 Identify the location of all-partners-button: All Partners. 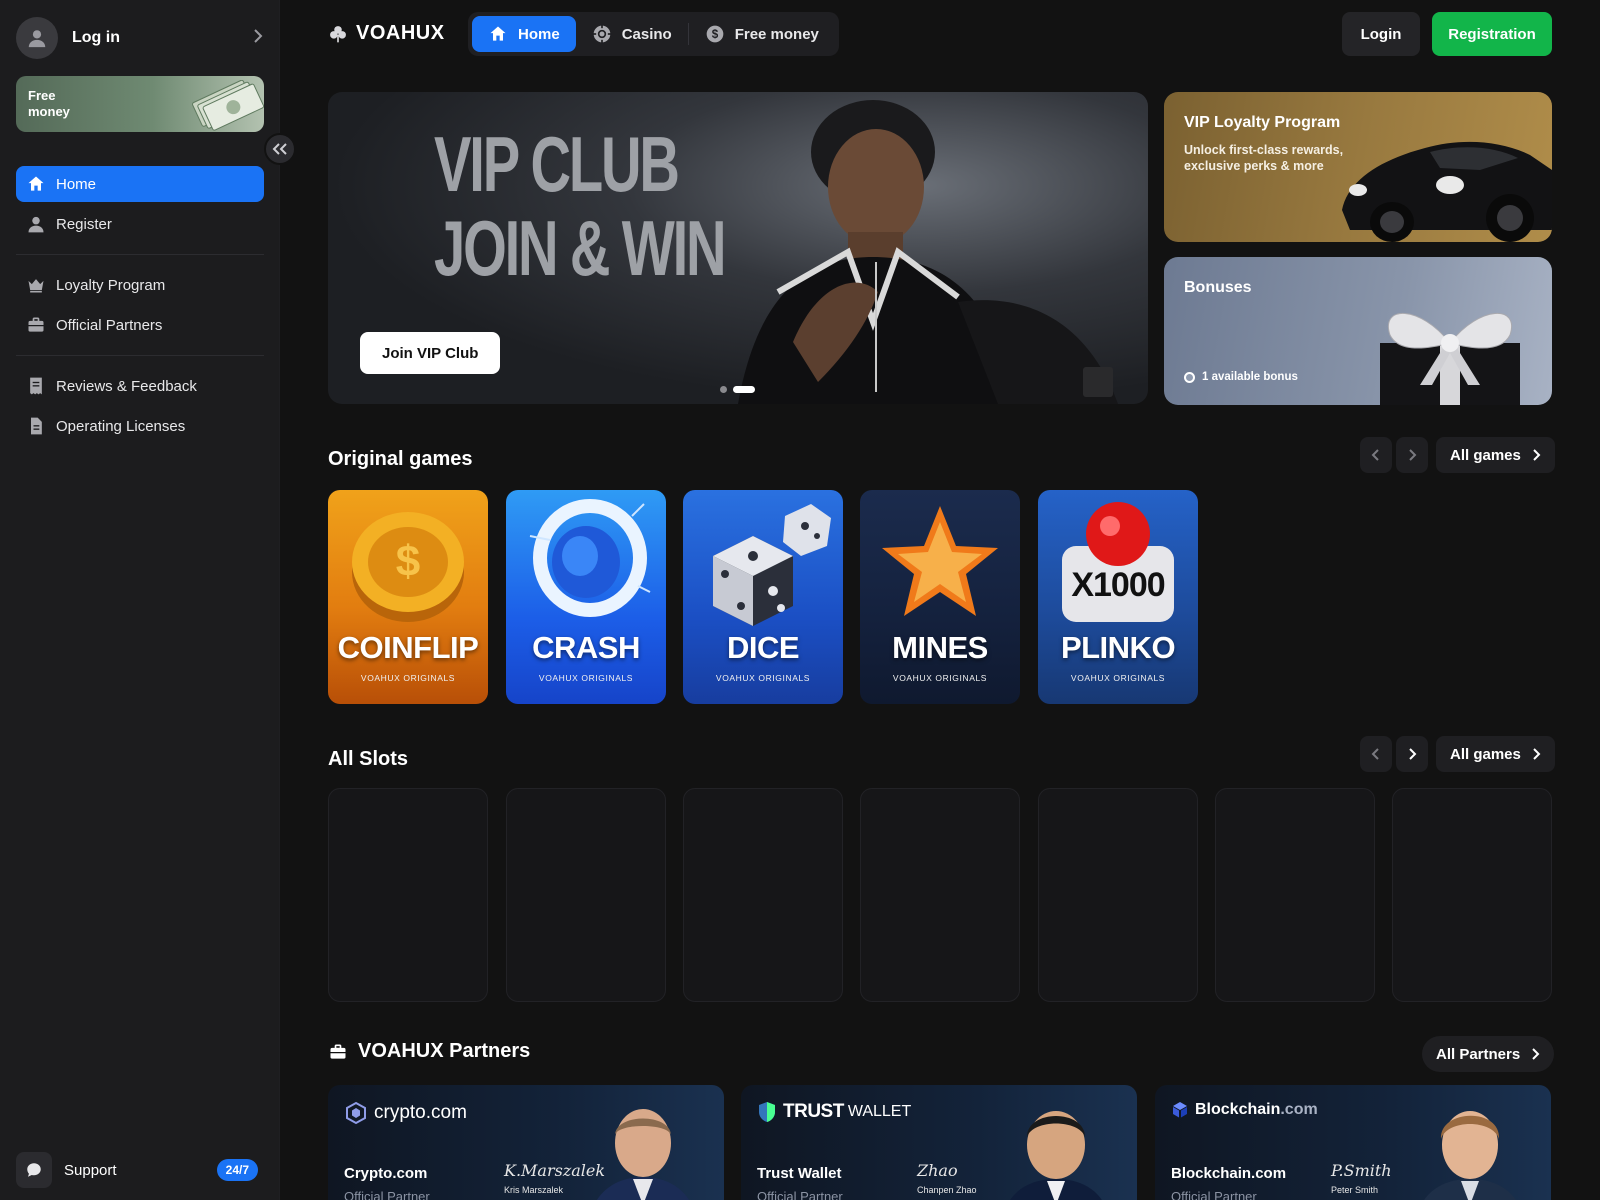
(1488, 1054).